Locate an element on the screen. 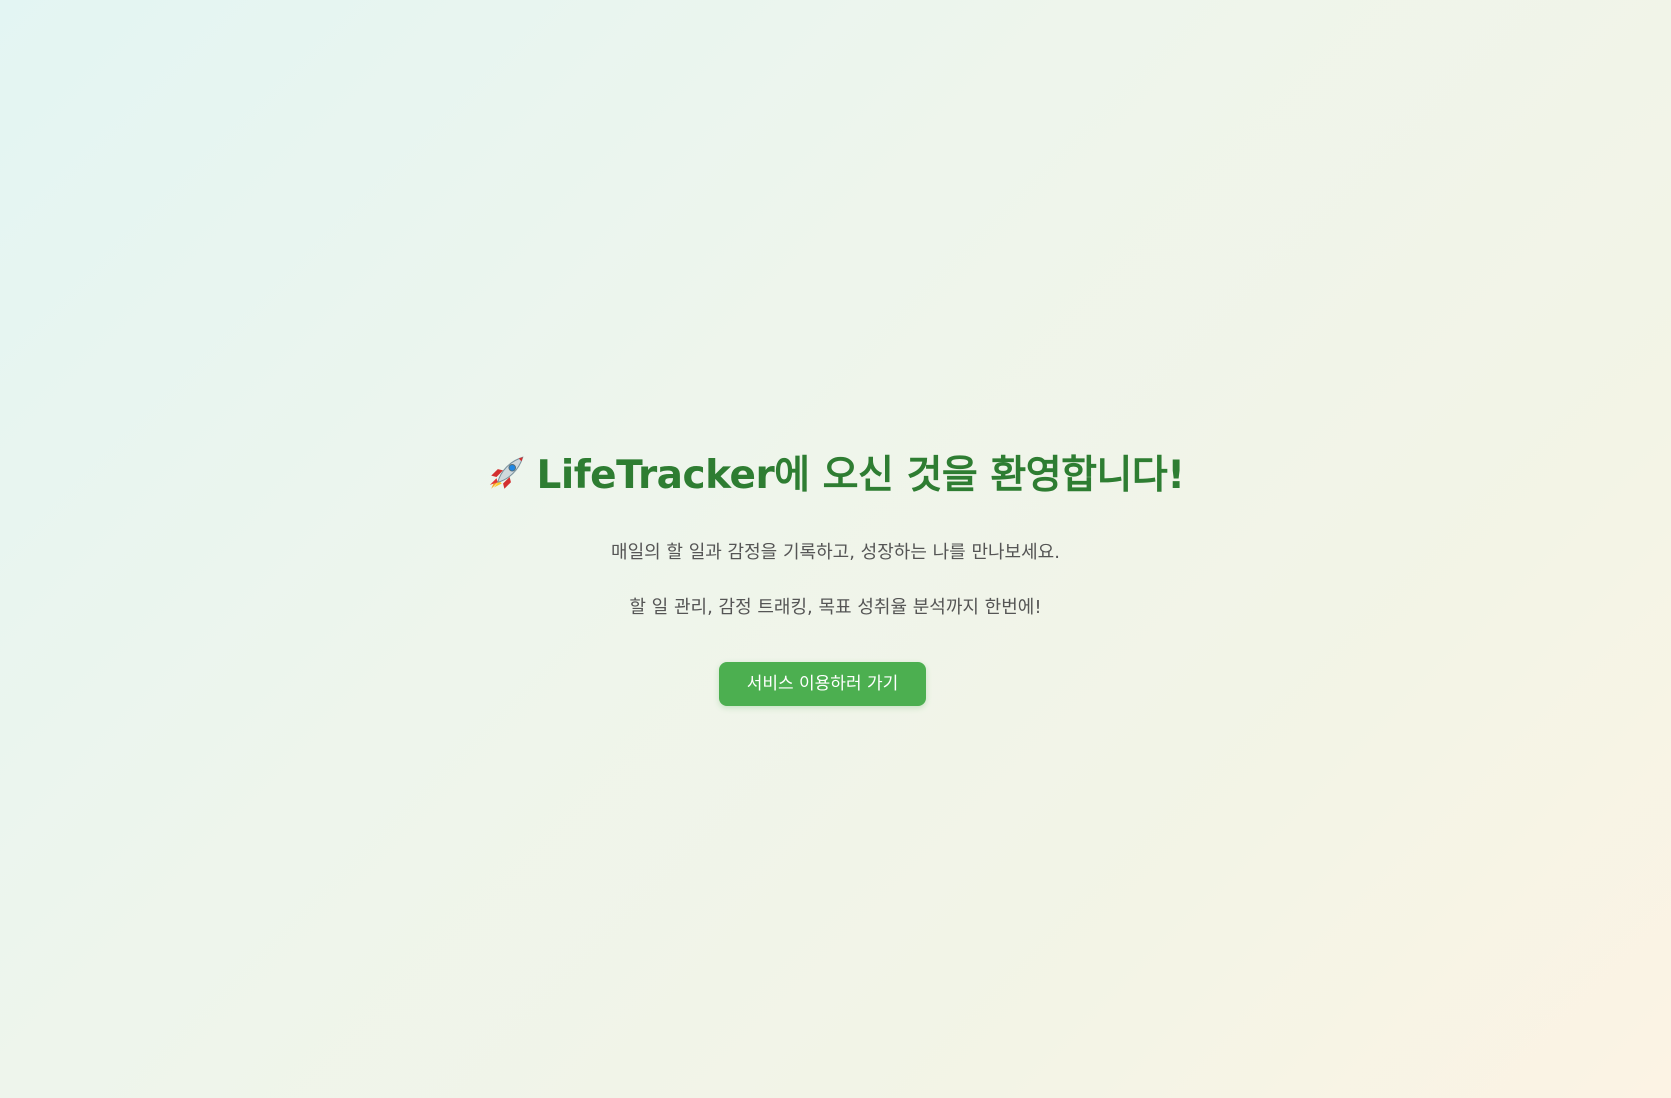 This screenshot has width=1671, height=1098. subtitle-line-1: 매일의 할 일과 감정을 기록하고, 성장하는 나를 만나보세요. is located at coordinates (835, 552).